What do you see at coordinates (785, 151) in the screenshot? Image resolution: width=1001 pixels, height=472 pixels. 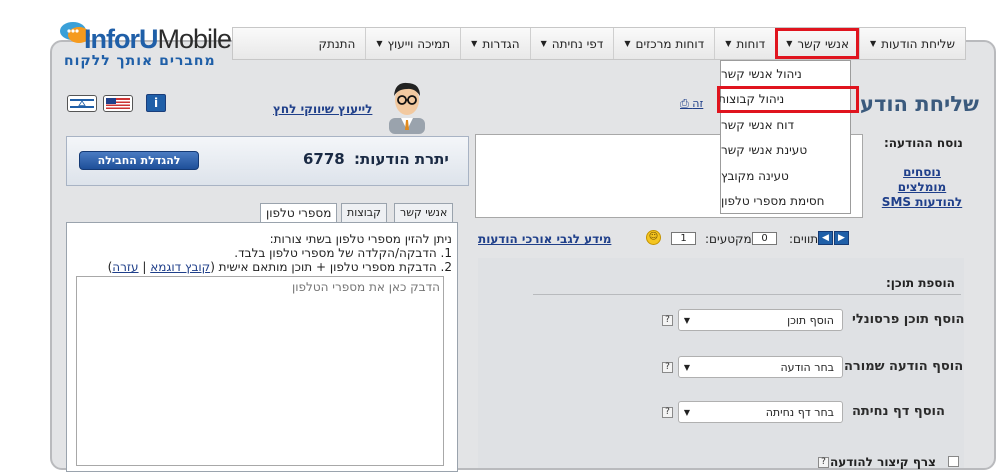 I see `dropdown-item-load-contacts: טעינת אנשי קשר` at bounding box center [785, 151].